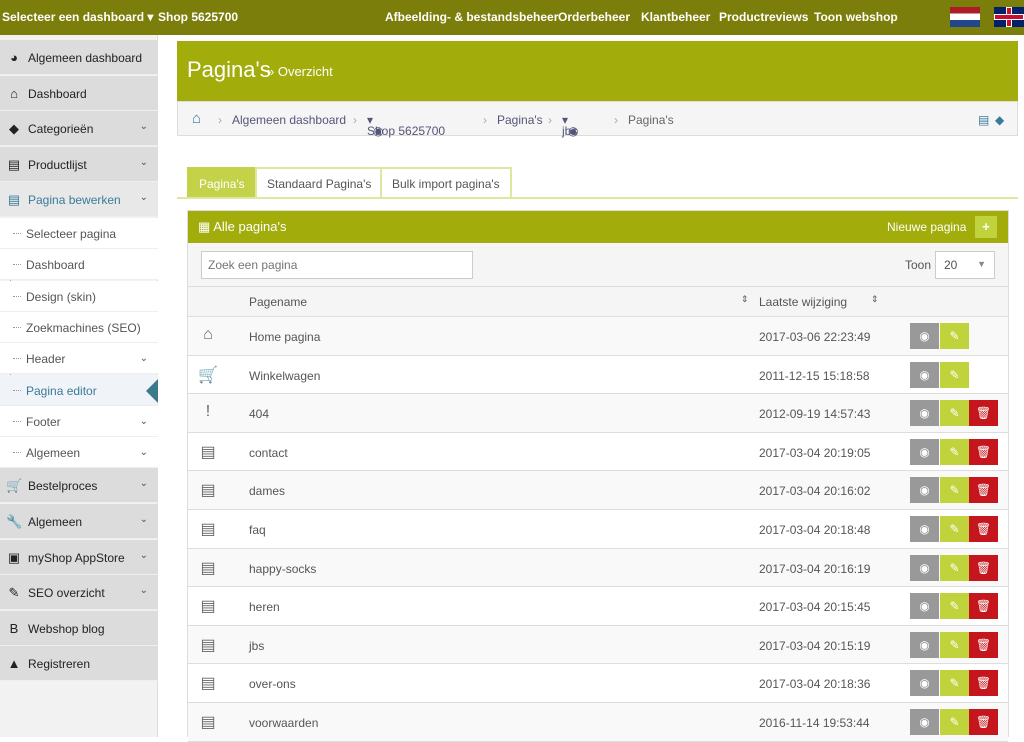 This screenshot has width=1024, height=742. Describe the element at coordinates (79, 664) in the screenshot. I see `sidebar-item: ▲ Registreren` at that location.